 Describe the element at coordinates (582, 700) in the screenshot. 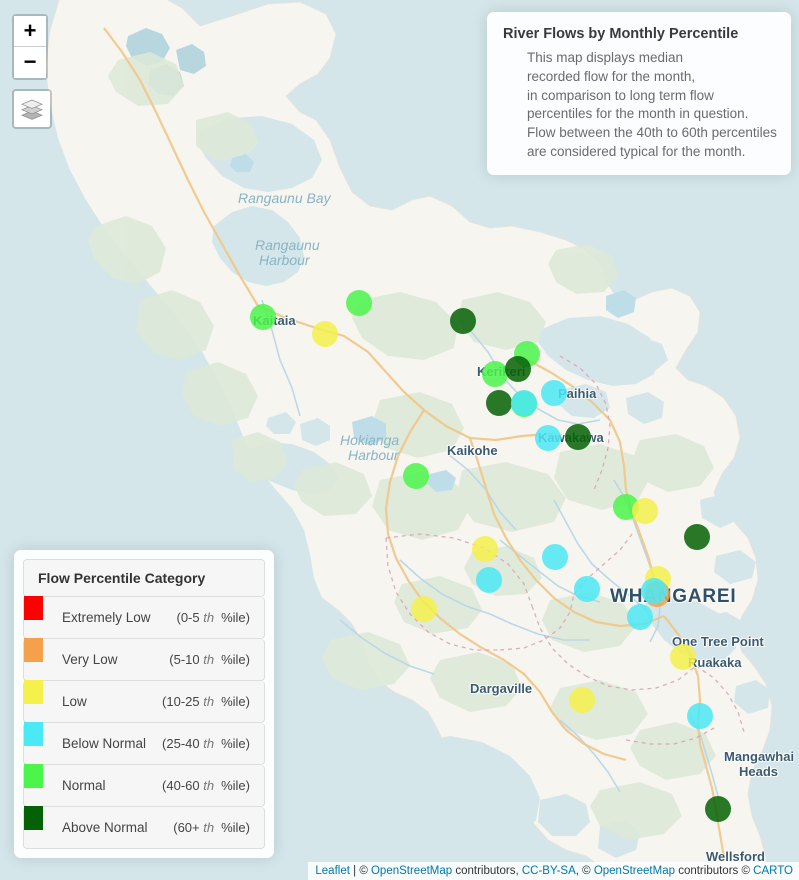

I see `site-paparoa` at that location.